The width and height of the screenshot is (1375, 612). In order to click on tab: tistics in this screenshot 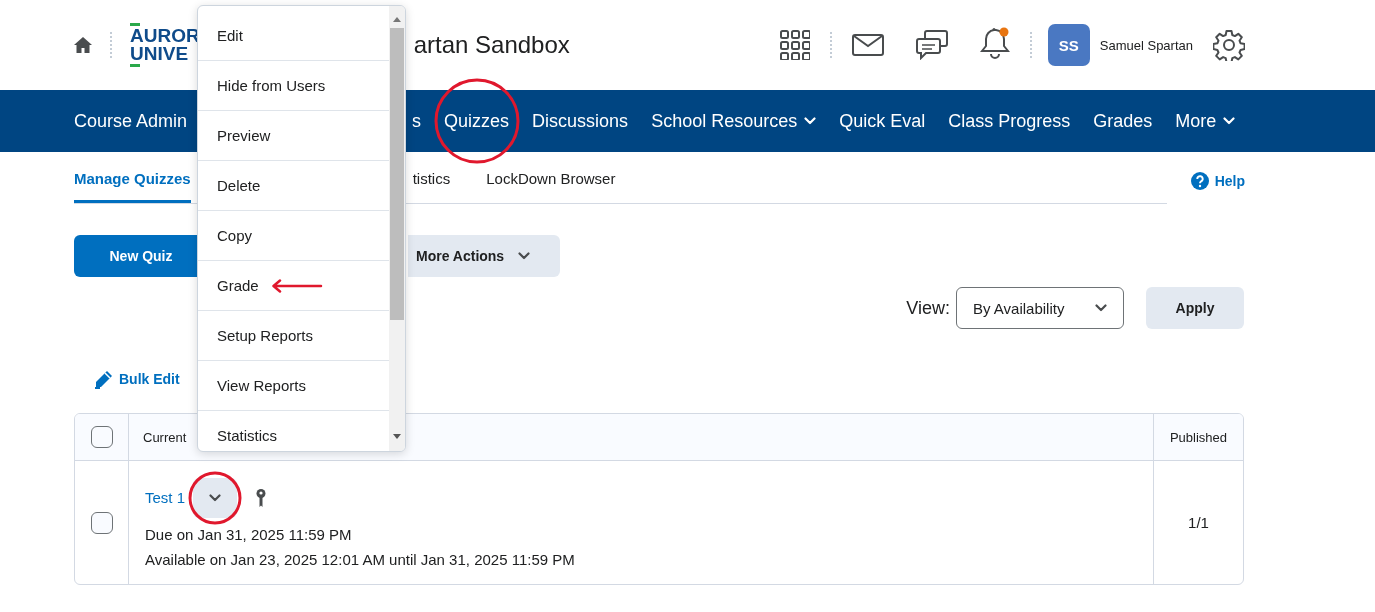, I will do `click(431, 186)`.